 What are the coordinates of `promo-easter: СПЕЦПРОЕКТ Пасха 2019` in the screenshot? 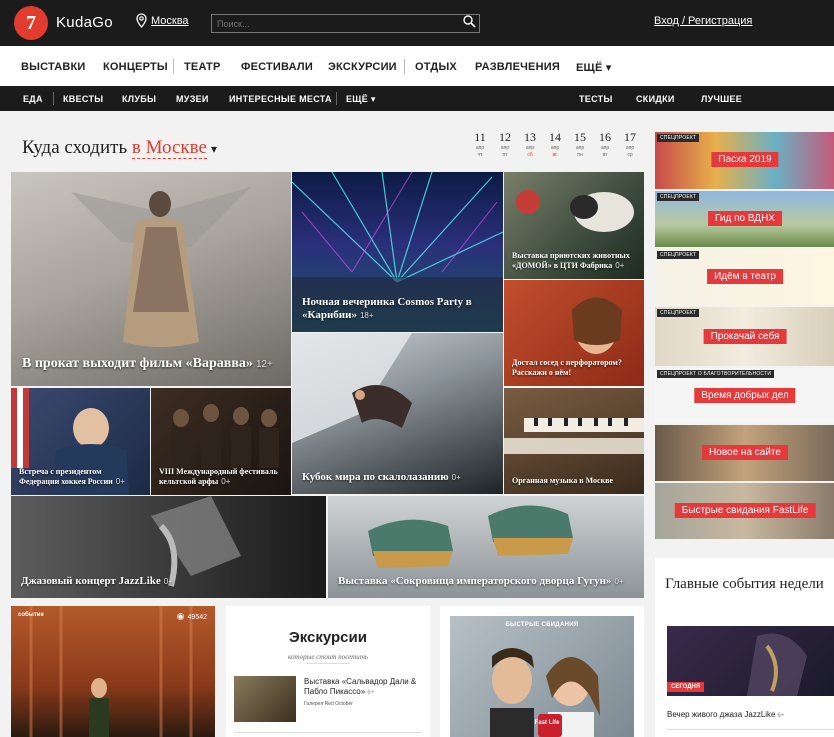 It's located at (744, 160).